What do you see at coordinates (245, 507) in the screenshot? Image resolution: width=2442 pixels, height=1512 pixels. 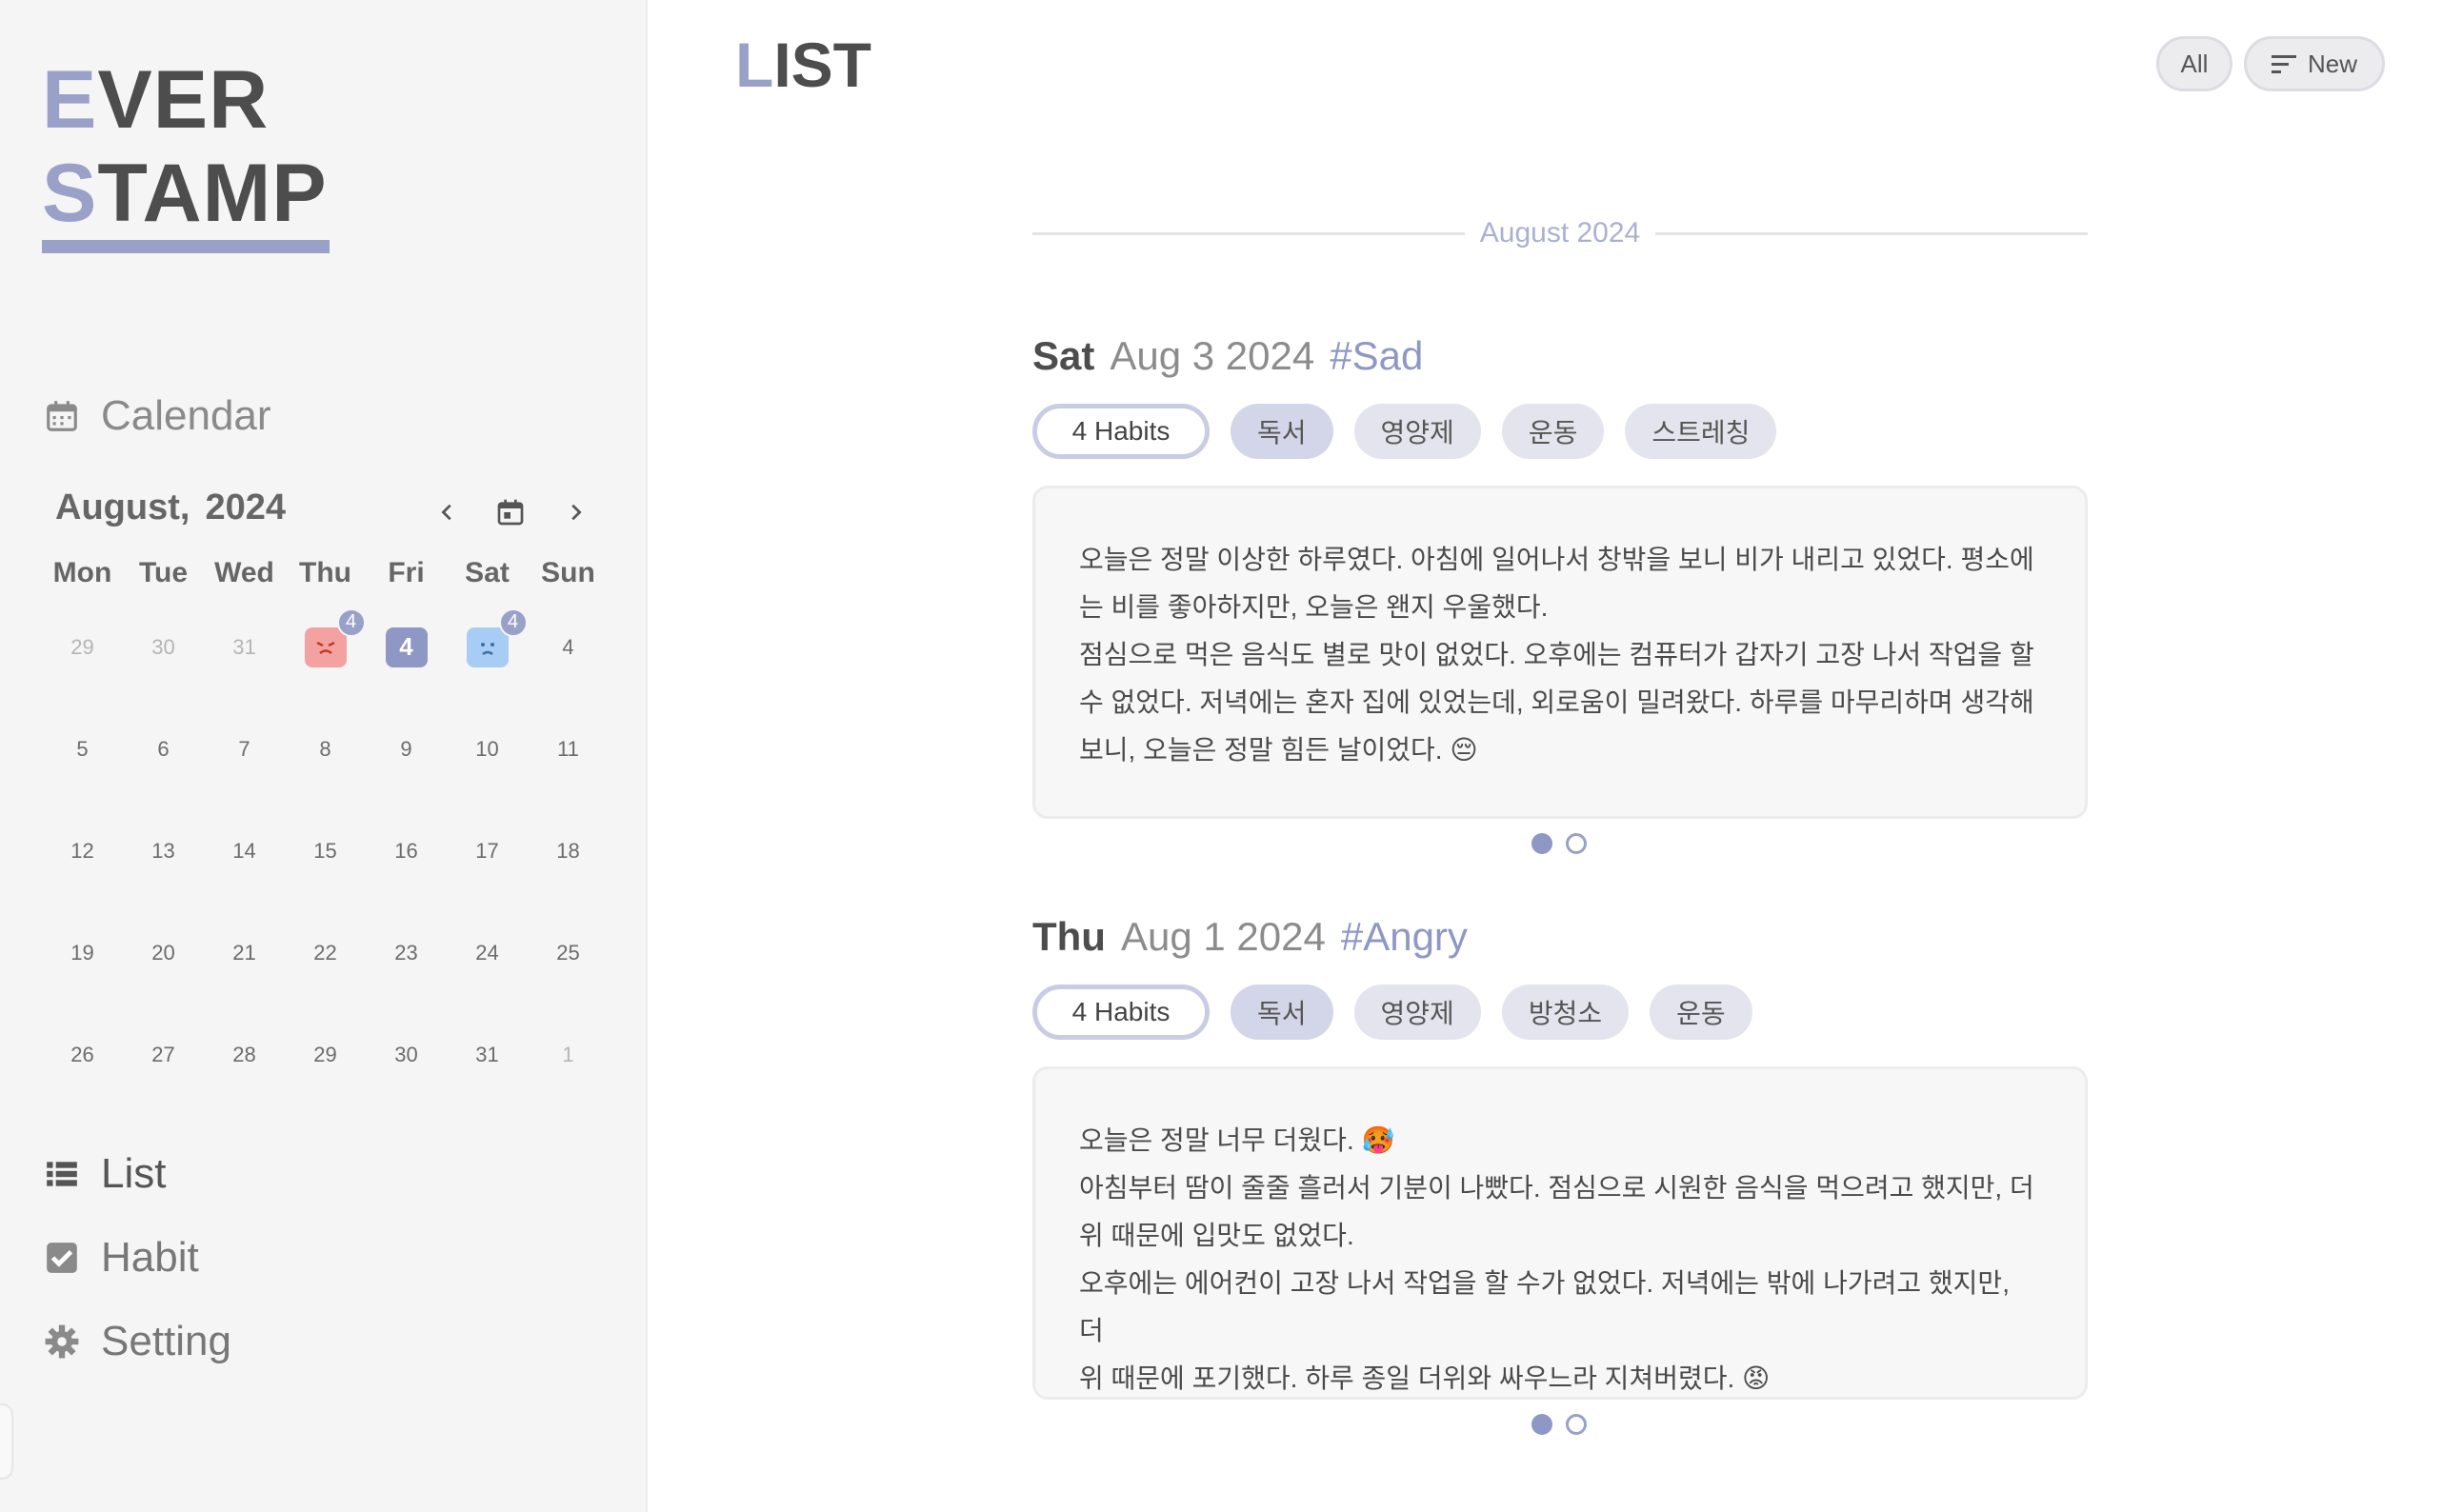 I see `calendar-year: 2024` at bounding box center [245, 507].